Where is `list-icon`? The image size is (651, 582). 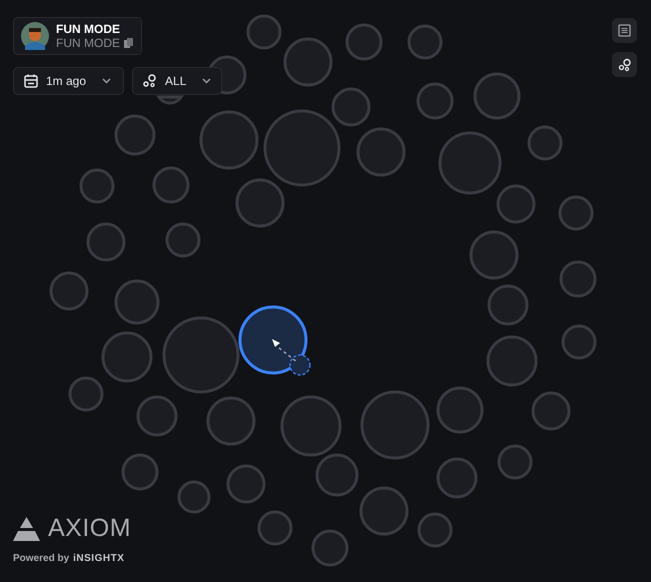
list-icon is located at coordinates (624, 30).